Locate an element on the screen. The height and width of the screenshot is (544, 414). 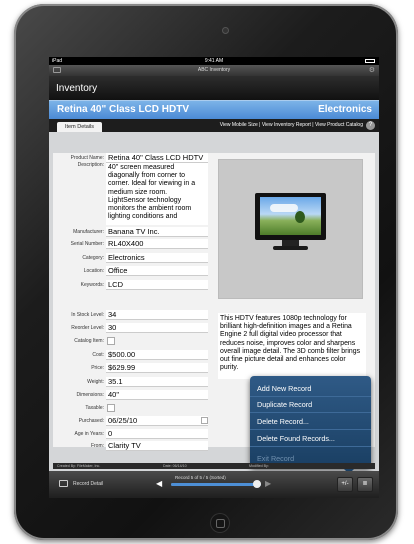
purchased-label: Purchased: is located at coordinates (91, 421).